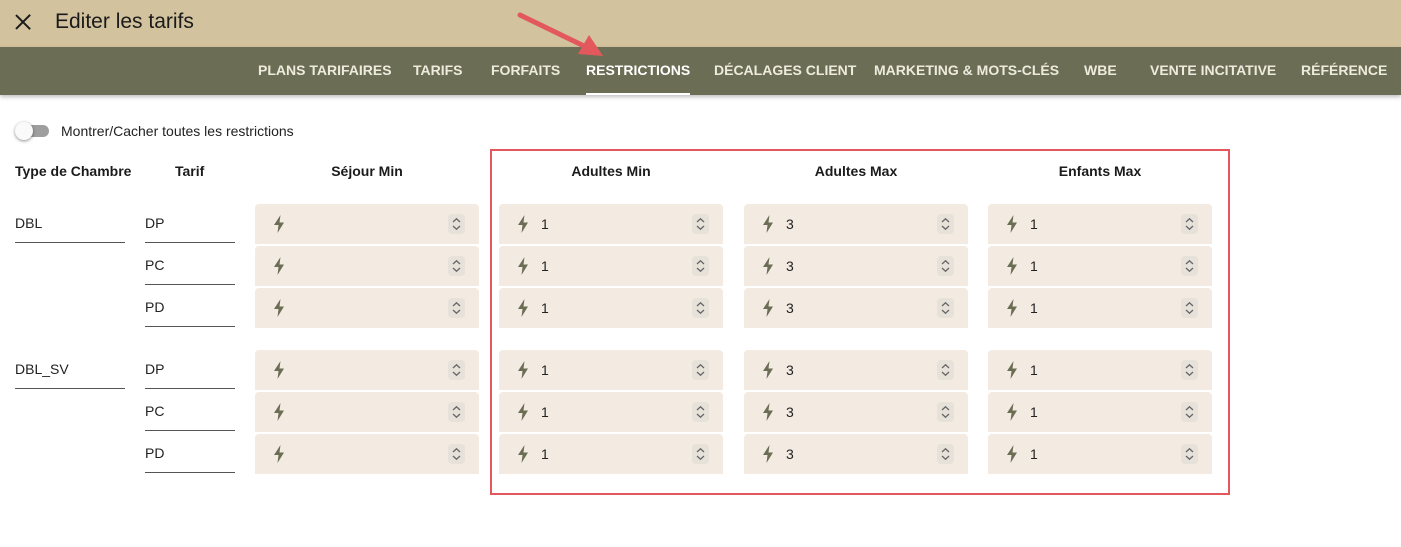  I want to click on tab-marketing-mots-cles: MARKETING & MOTS-CLÉS, so click(966, 71).